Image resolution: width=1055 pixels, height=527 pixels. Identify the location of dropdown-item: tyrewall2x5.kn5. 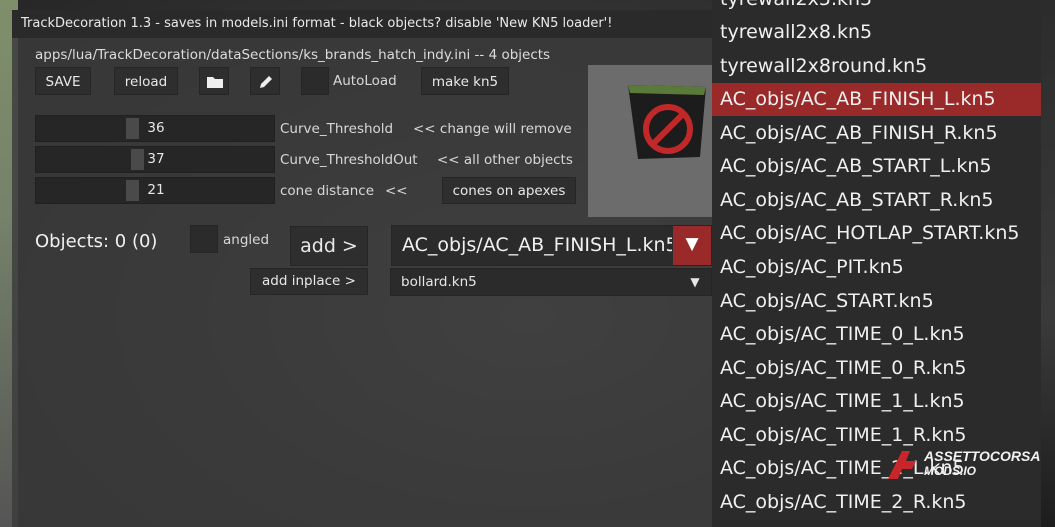
(876, 8).